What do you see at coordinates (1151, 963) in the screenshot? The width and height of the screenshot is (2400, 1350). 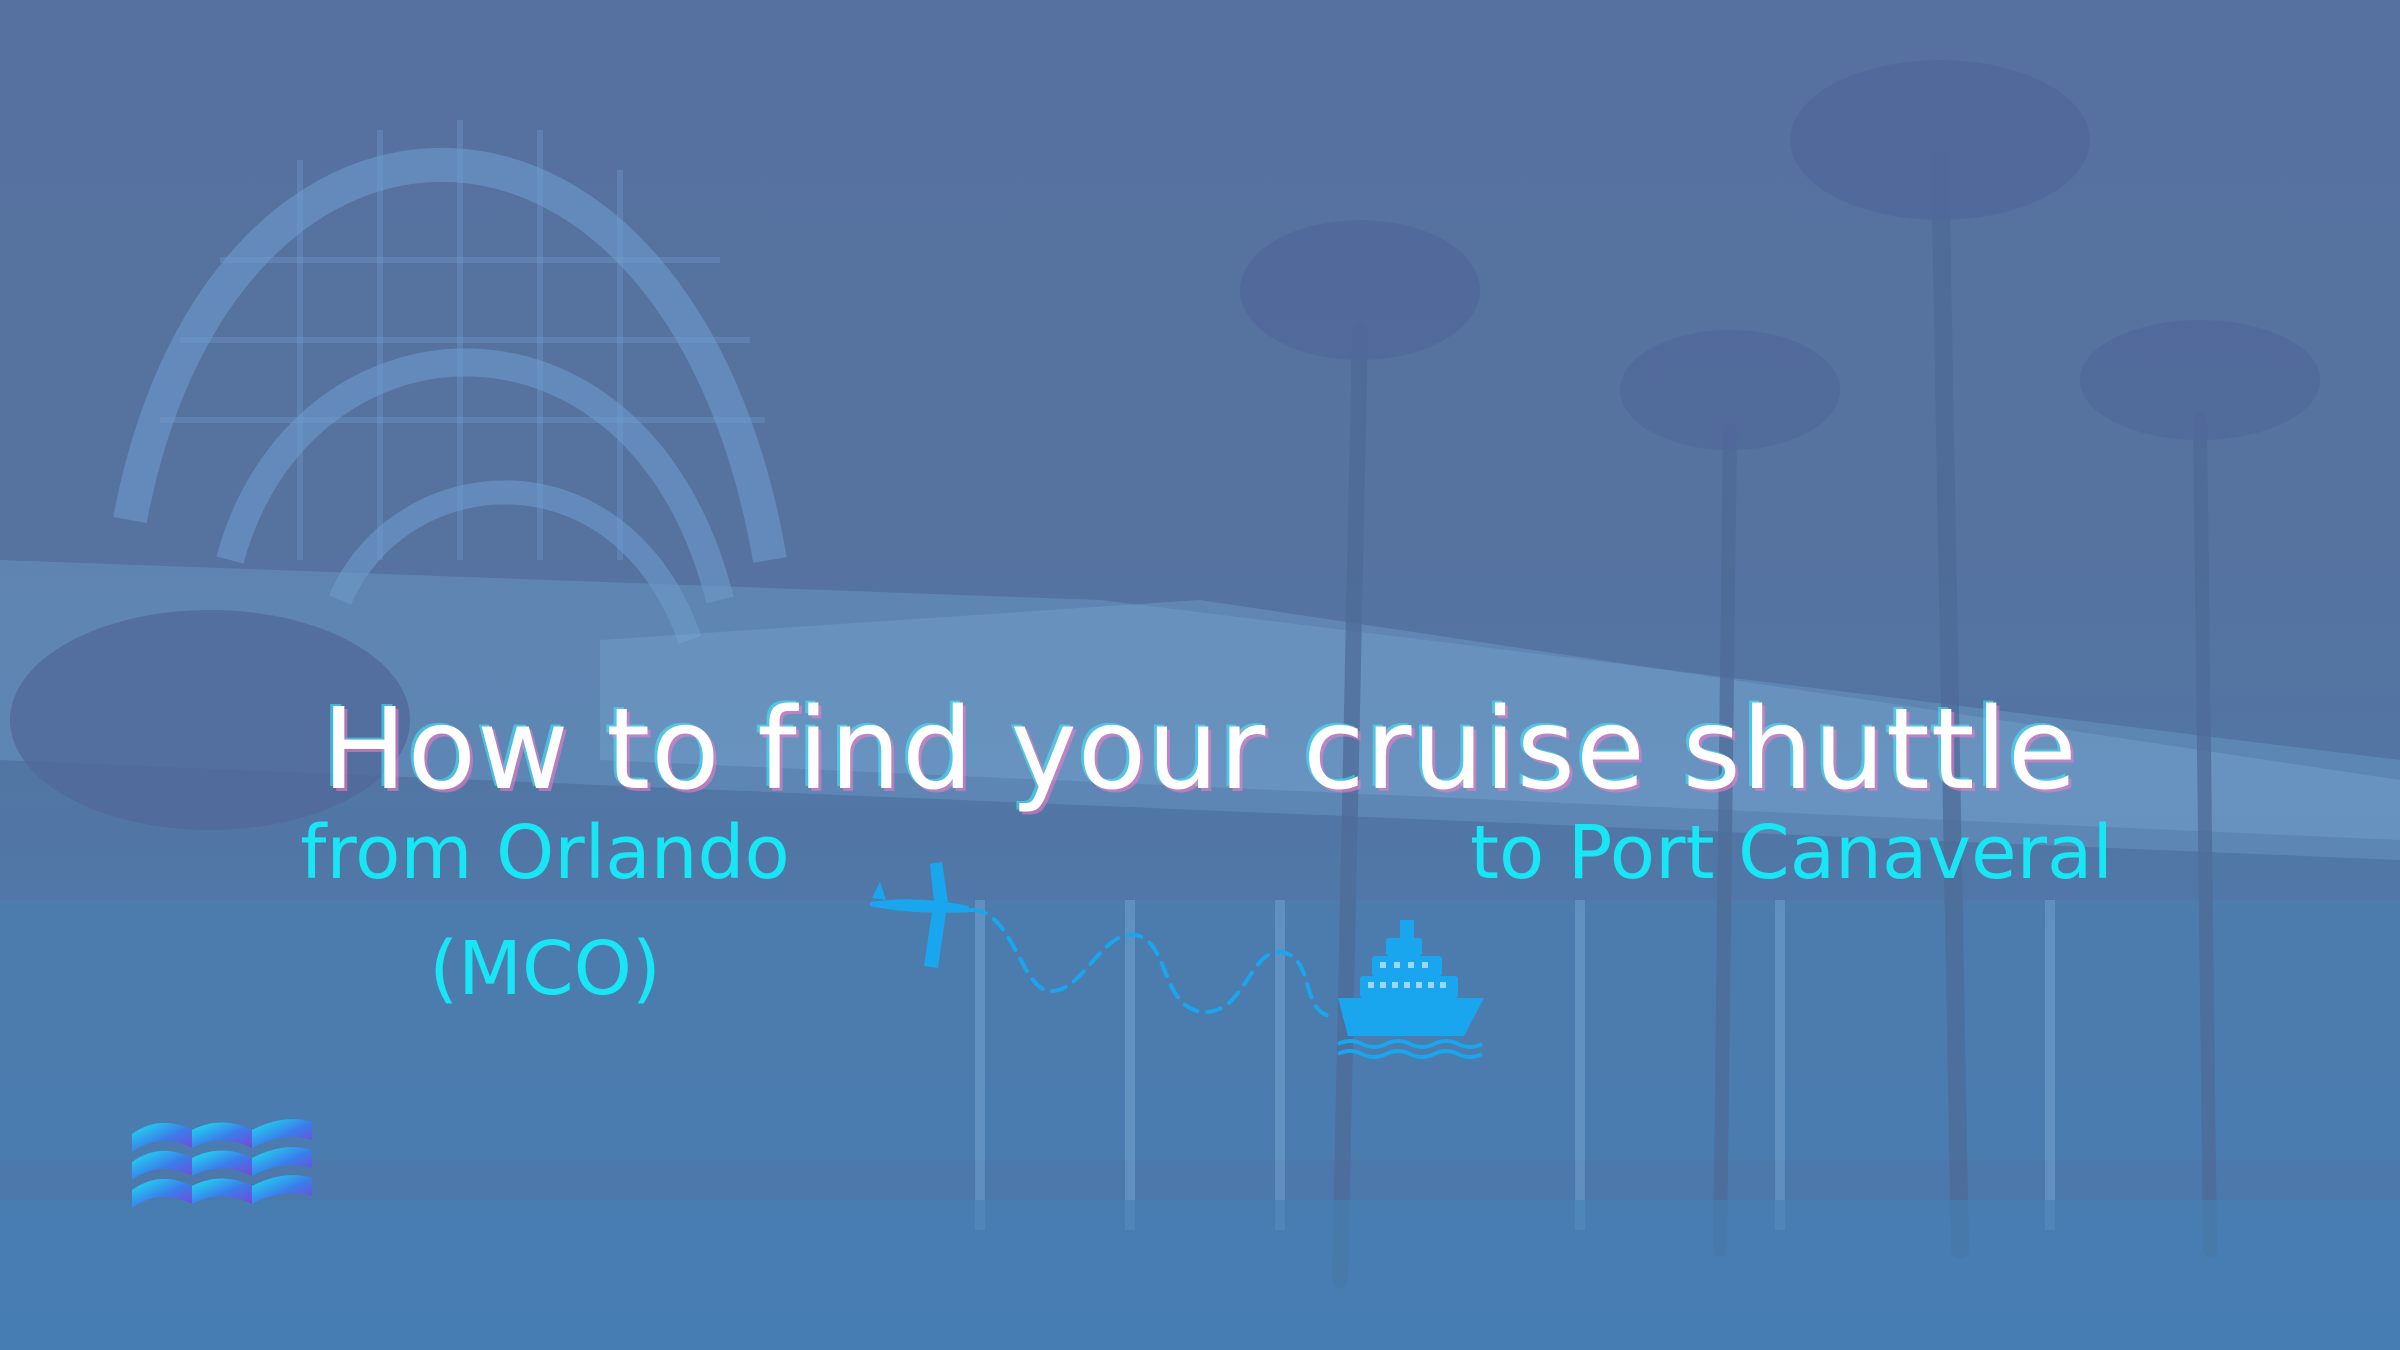 I see `dashed-route-line` at bounding box center [1151, 963].